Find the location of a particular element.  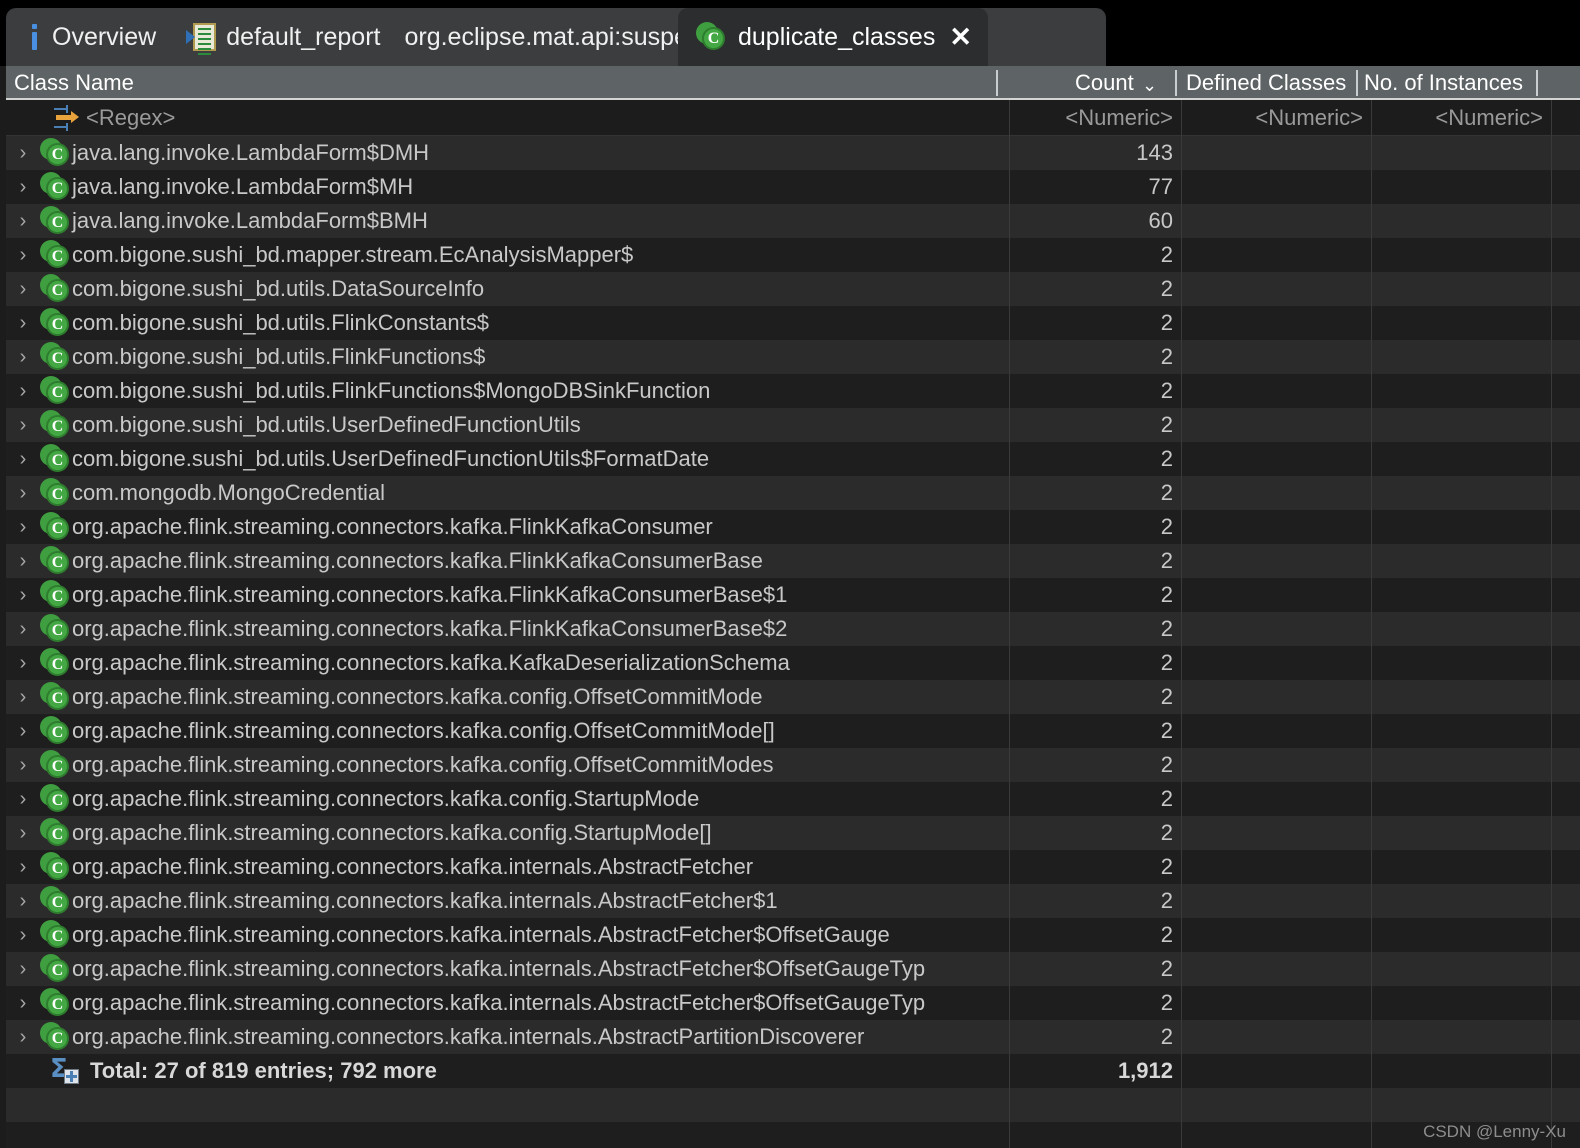

filter-class-name: <Regex> is located at coordinates (114, 118).